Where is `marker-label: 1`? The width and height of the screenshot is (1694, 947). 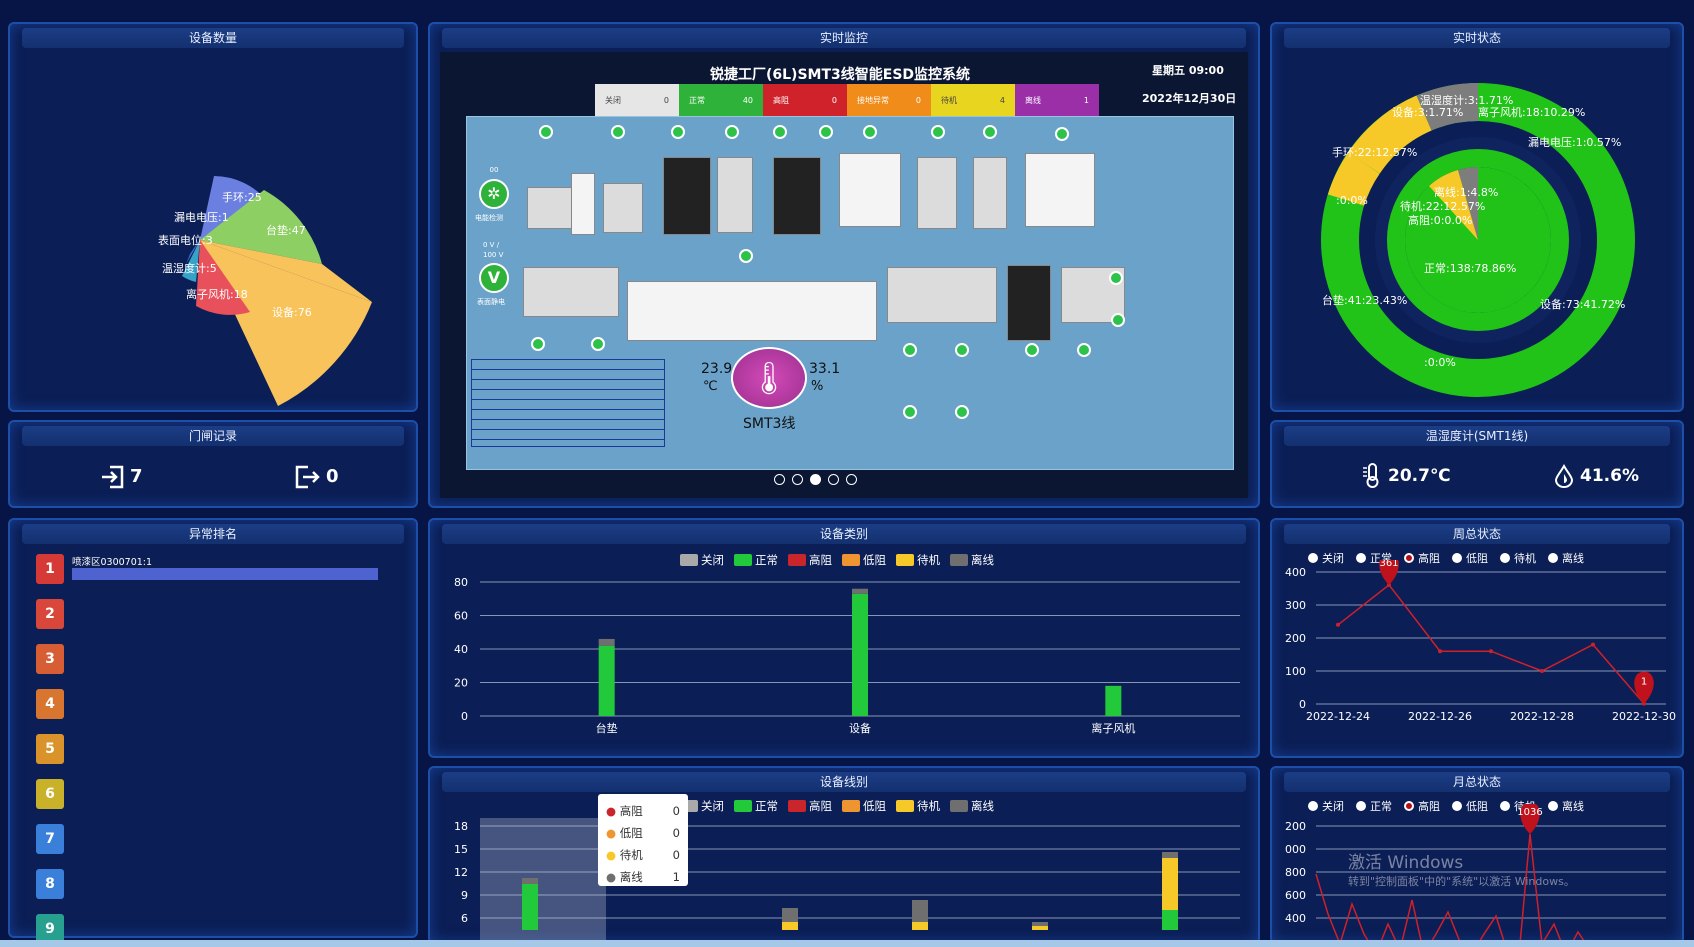
marker-label: 1 is located at coordinates (1644, 682).